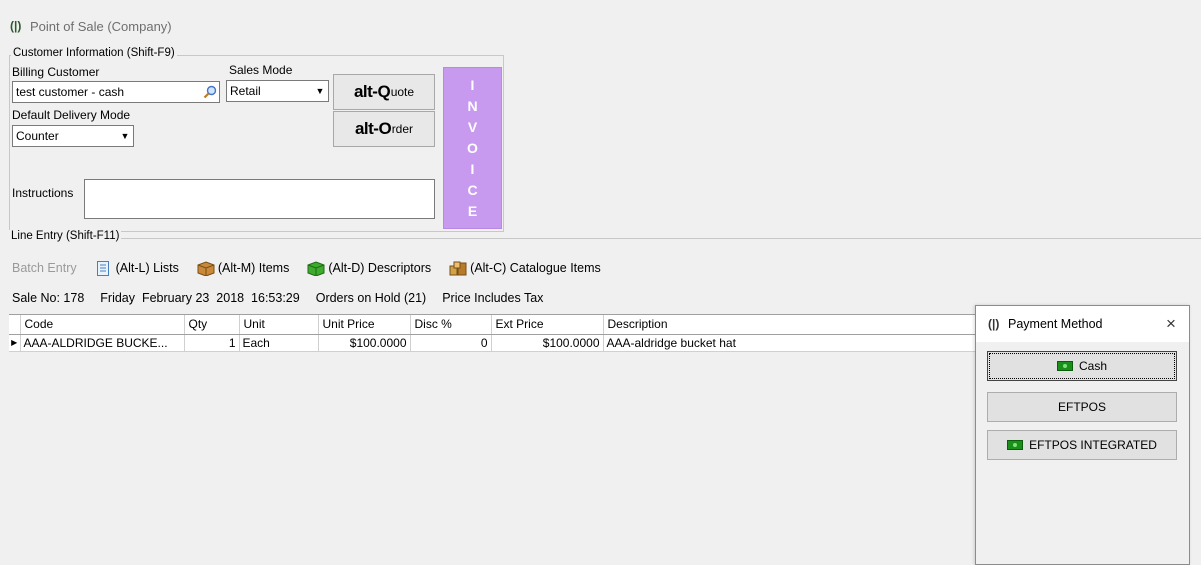 This screenshot has width=1201, height=565. I want to click on descriptors-button: (Alt-D) Descriptors, so click(369, 269).